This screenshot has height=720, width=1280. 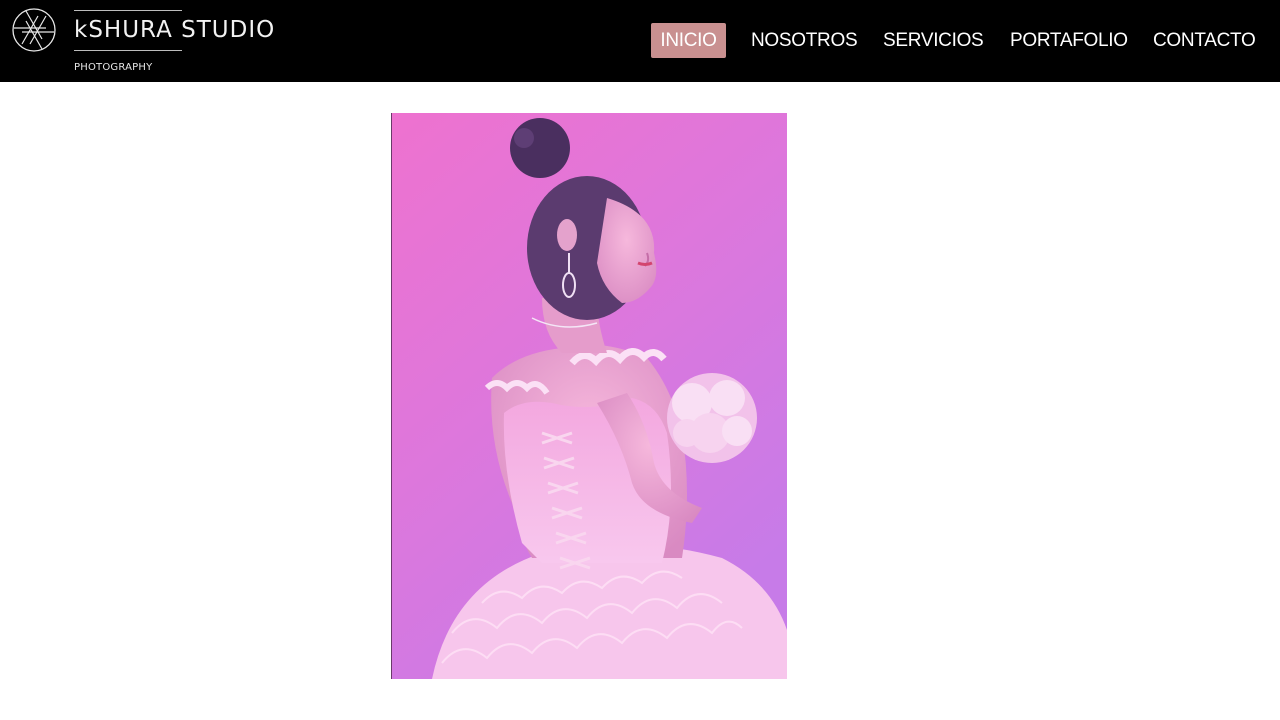 I want to click on brand-logo: kSHURA STUDIO PHOTOGRAPHY, so click(x=142, y=42).